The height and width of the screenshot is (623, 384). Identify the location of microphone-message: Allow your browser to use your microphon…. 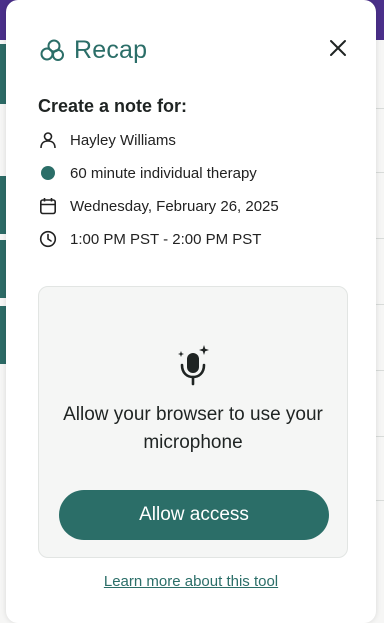
(193, 428).